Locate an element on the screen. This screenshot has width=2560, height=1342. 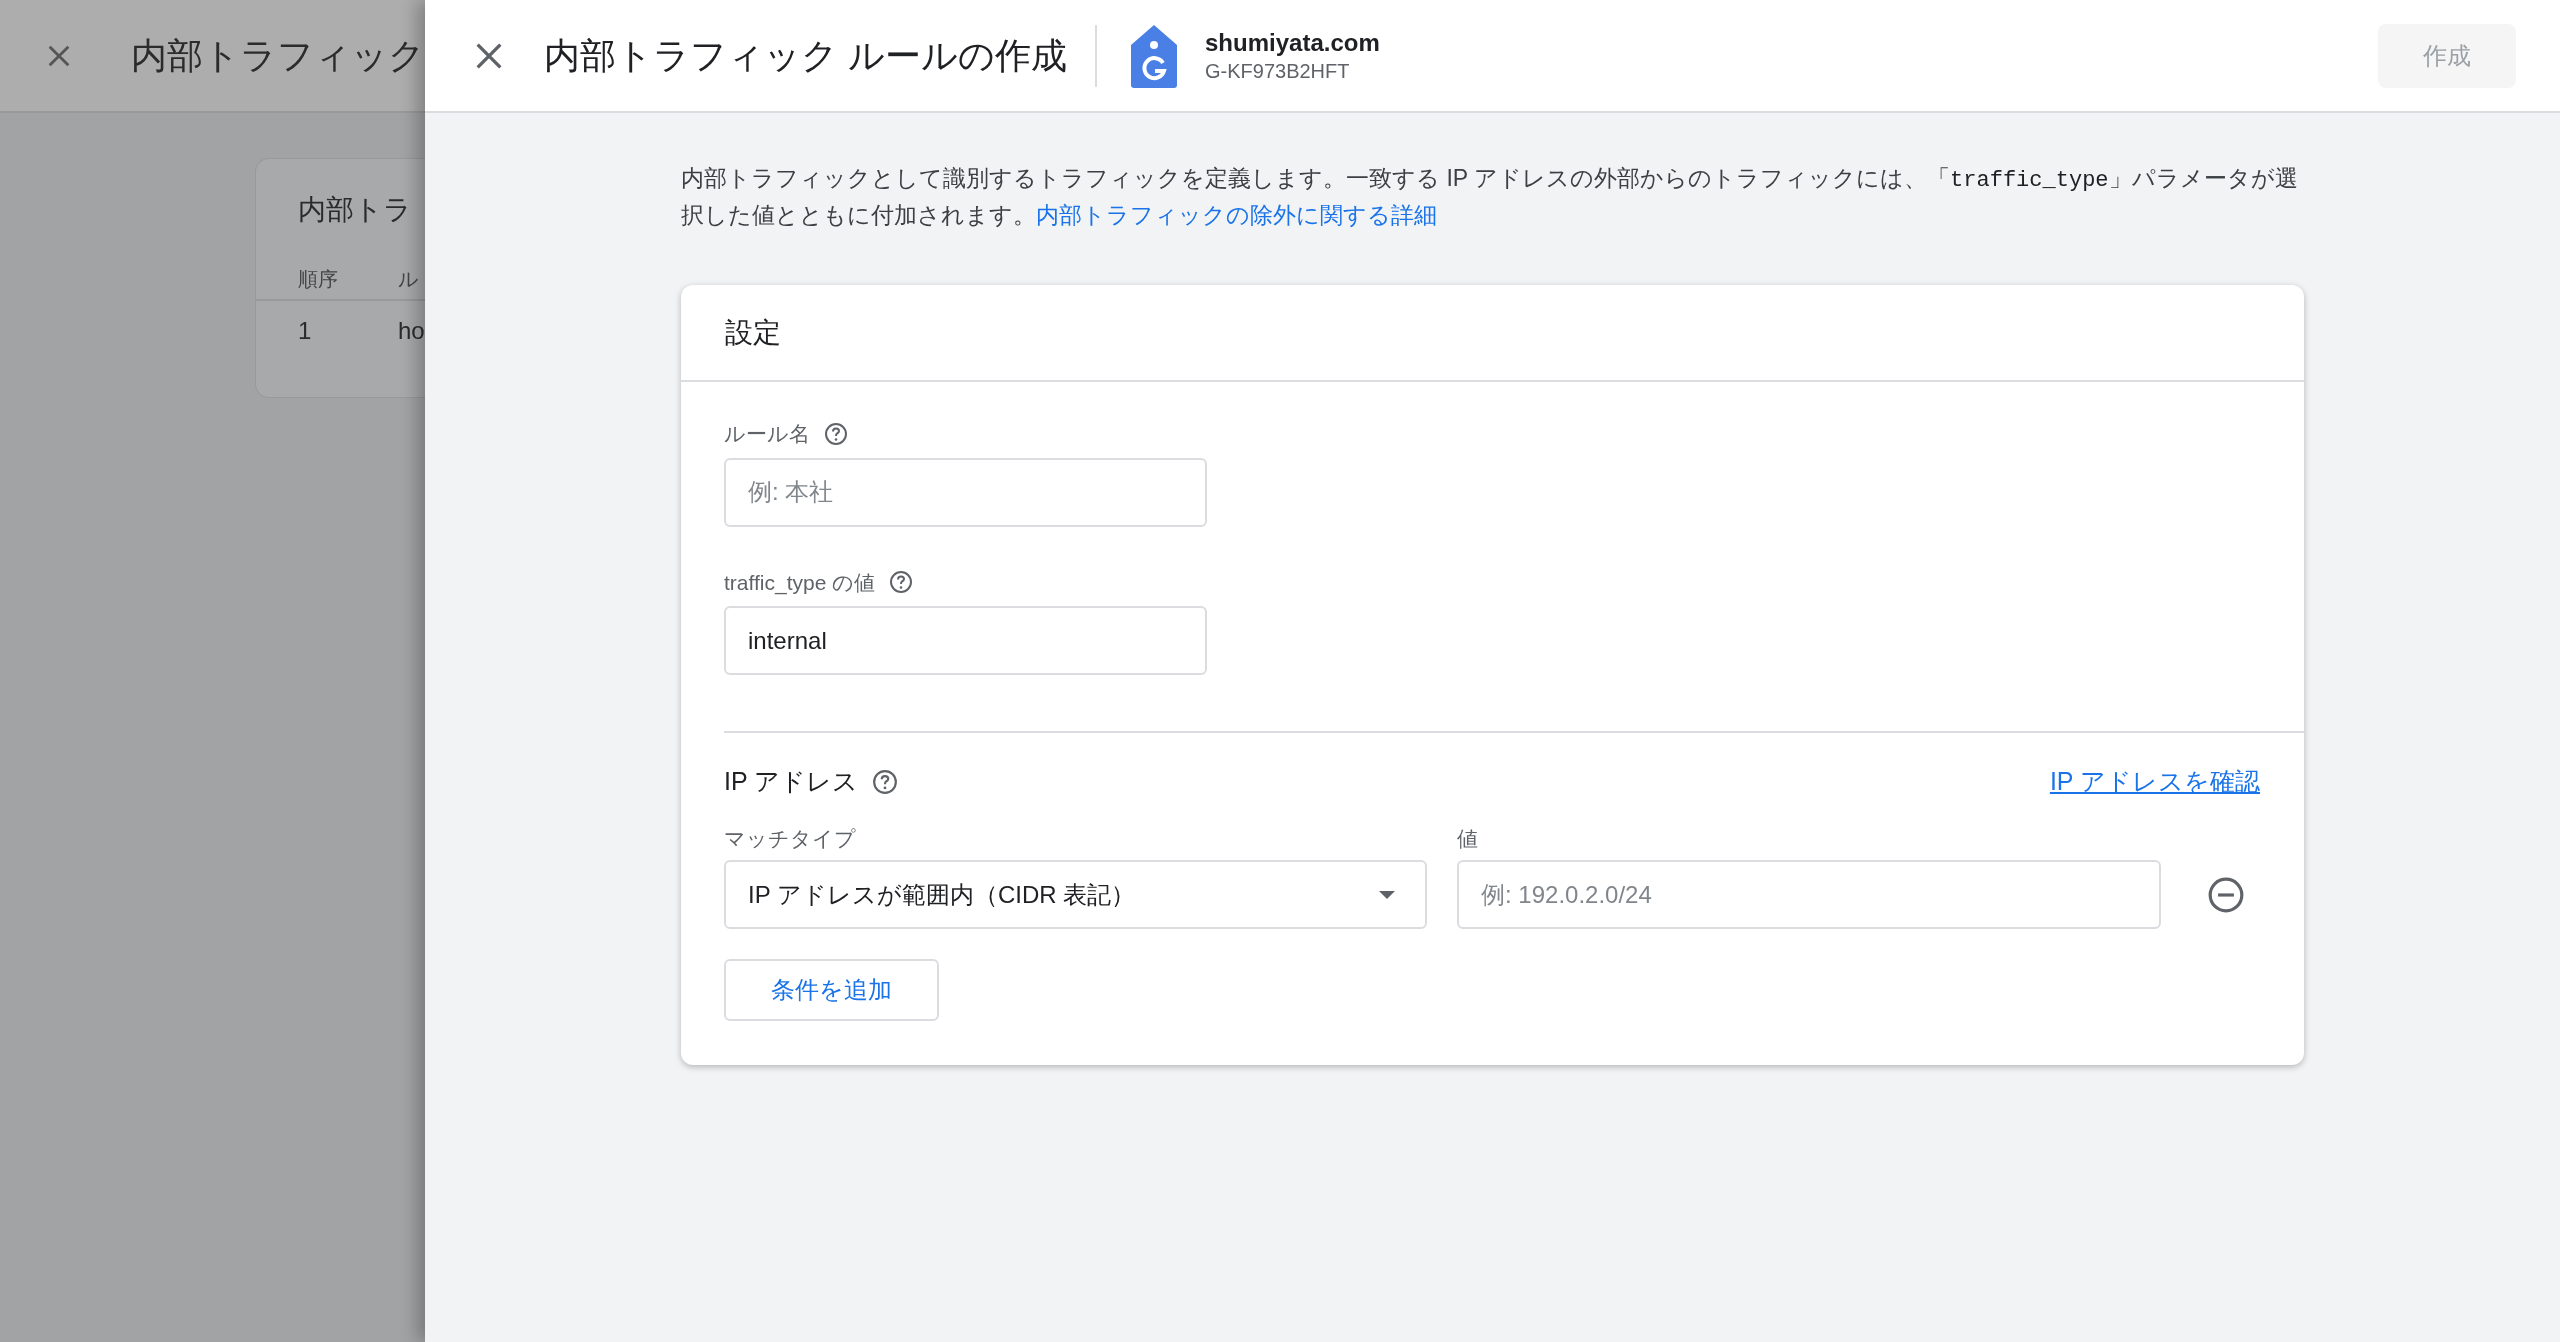
field-label: ルール名 is located at coordinates (767, 434).